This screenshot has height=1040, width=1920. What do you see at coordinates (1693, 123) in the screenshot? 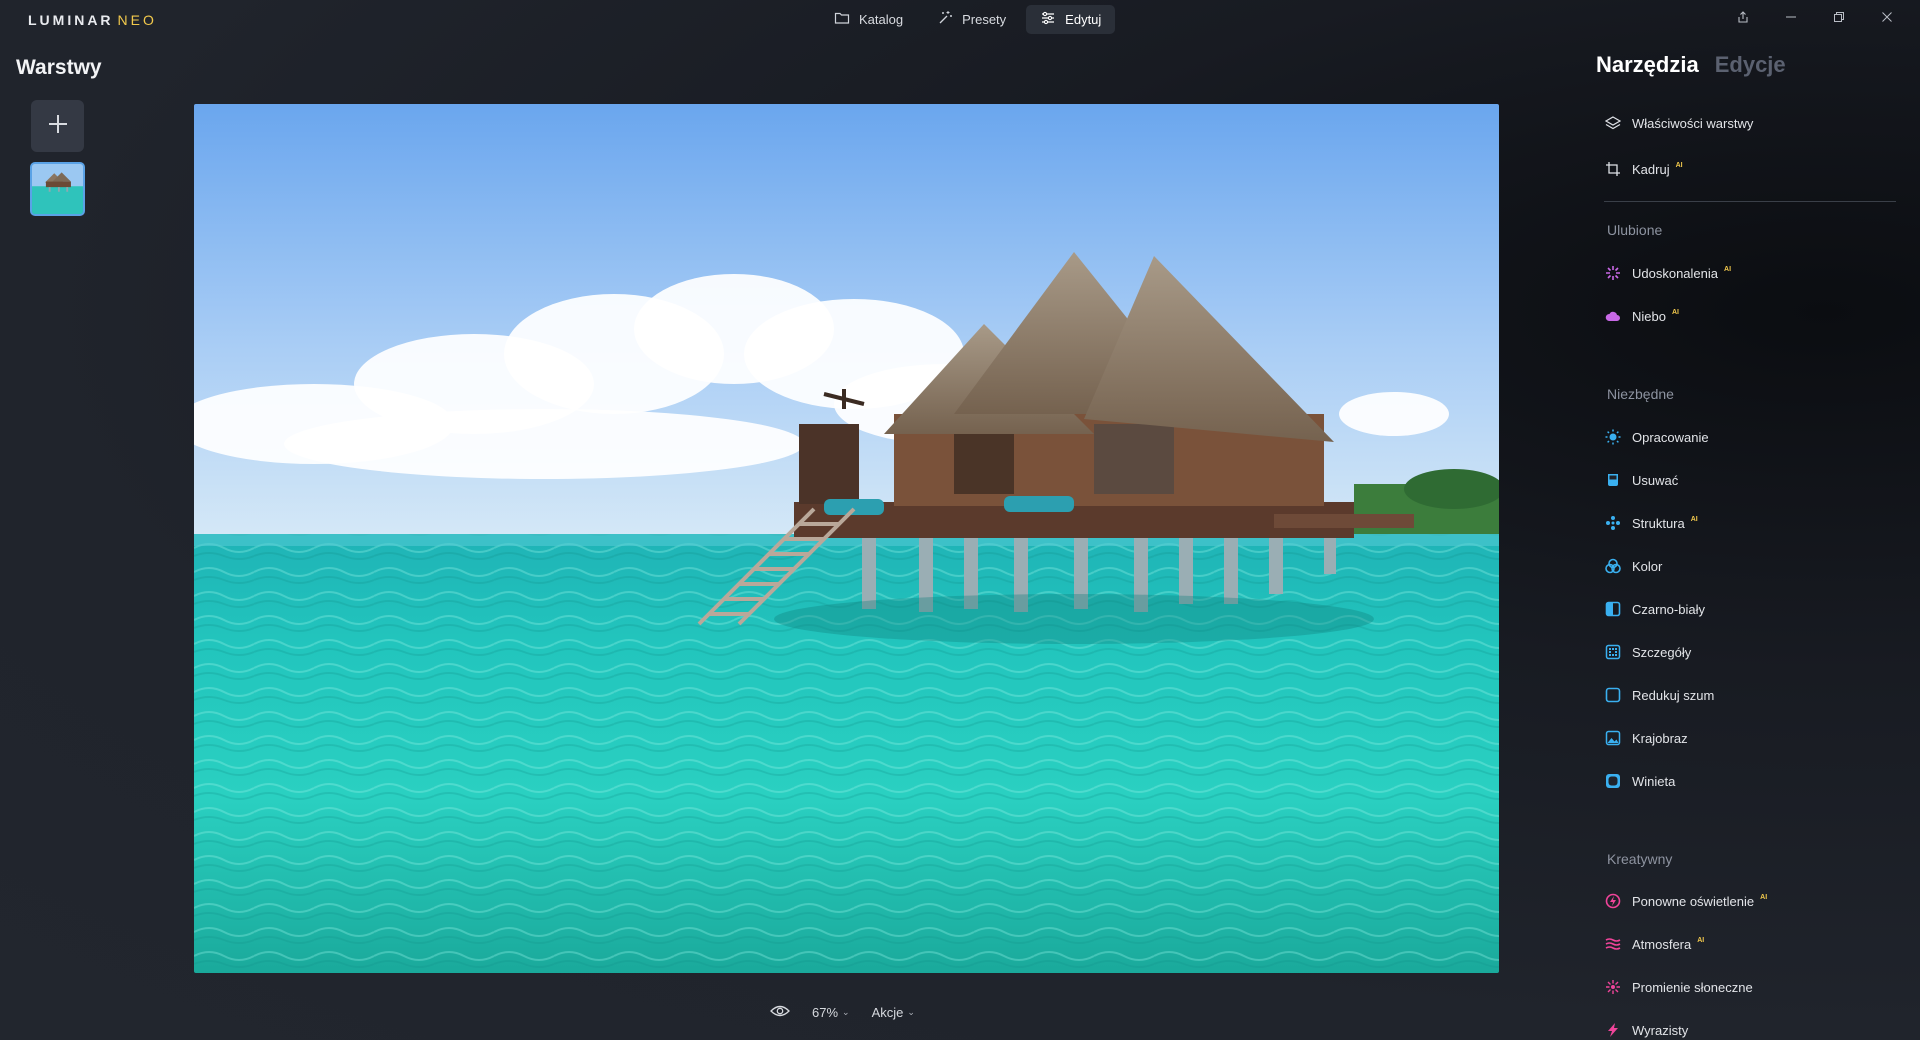
I see `tool-label: Właściwości warstwy` at bounding box center [1693, 123].